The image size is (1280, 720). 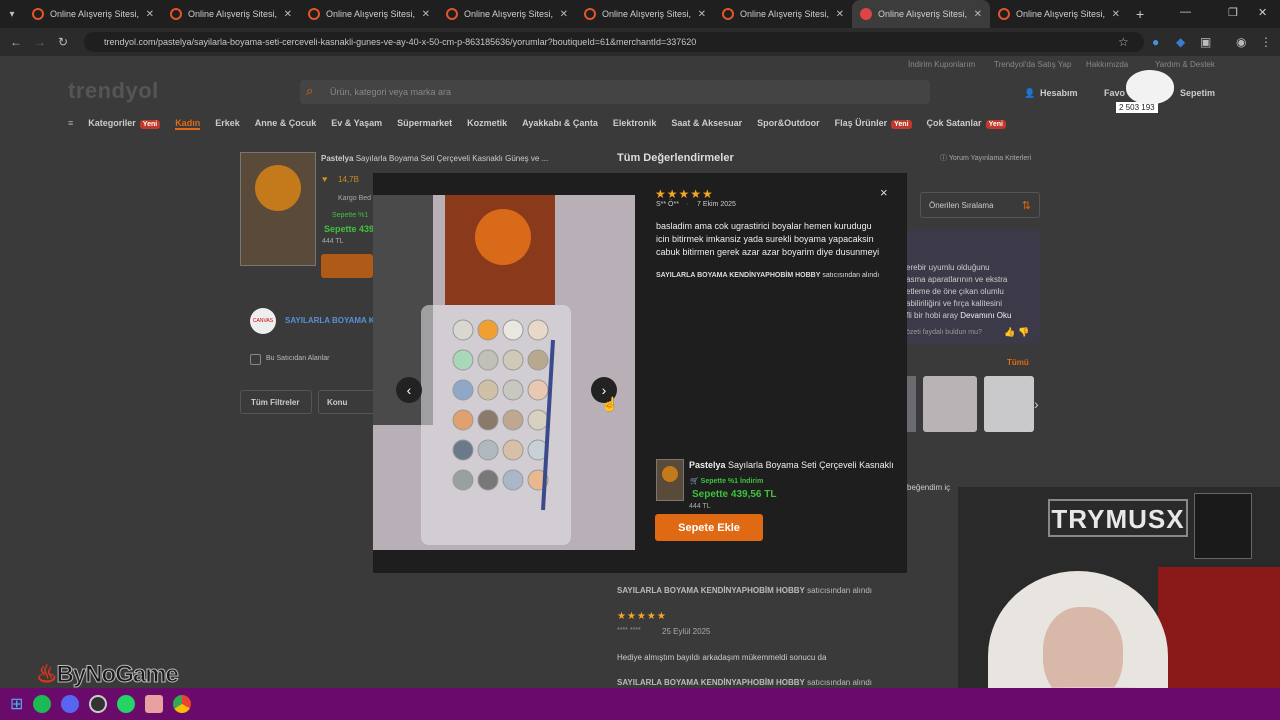 What do you see at coordinates (667, 204) in the screenshot?
I see `reviewer-name: S** Ö**` at bounding box center [667, 204].